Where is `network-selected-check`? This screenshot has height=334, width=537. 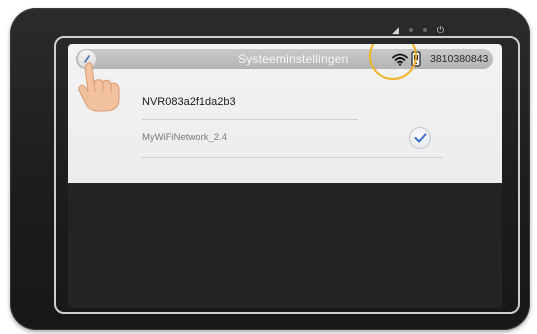 network-selected-check is located at coordinates (420, 138).